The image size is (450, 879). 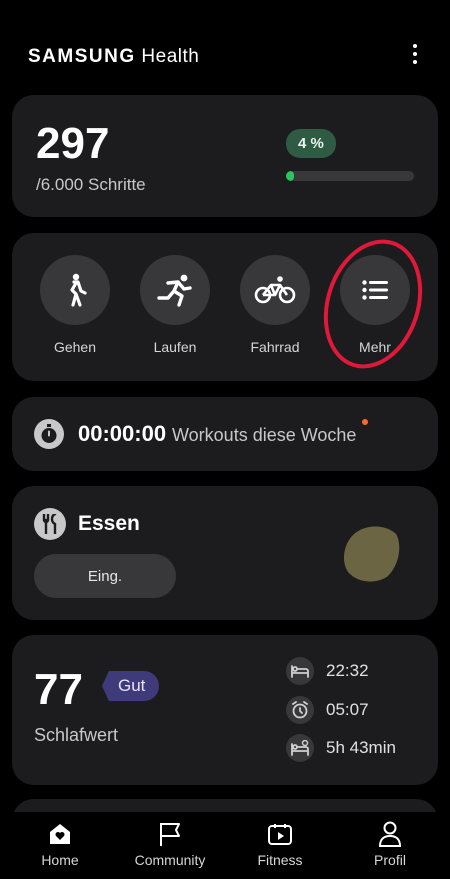 I want to click on sleep-wake-row: 05:07, so click(x=327, y=710).